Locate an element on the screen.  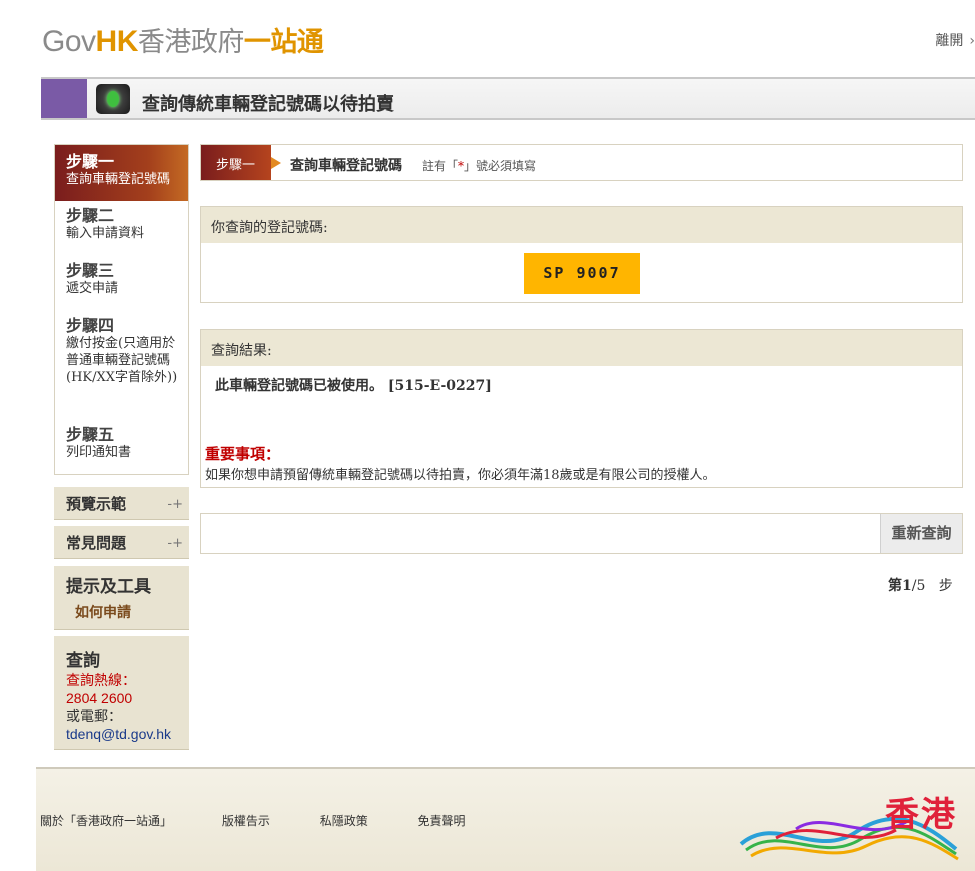
current-step-bar: 步驟一 查詢車輛登記號碼 註有「*」號必須填寫 is located at coordinates (581, 162).